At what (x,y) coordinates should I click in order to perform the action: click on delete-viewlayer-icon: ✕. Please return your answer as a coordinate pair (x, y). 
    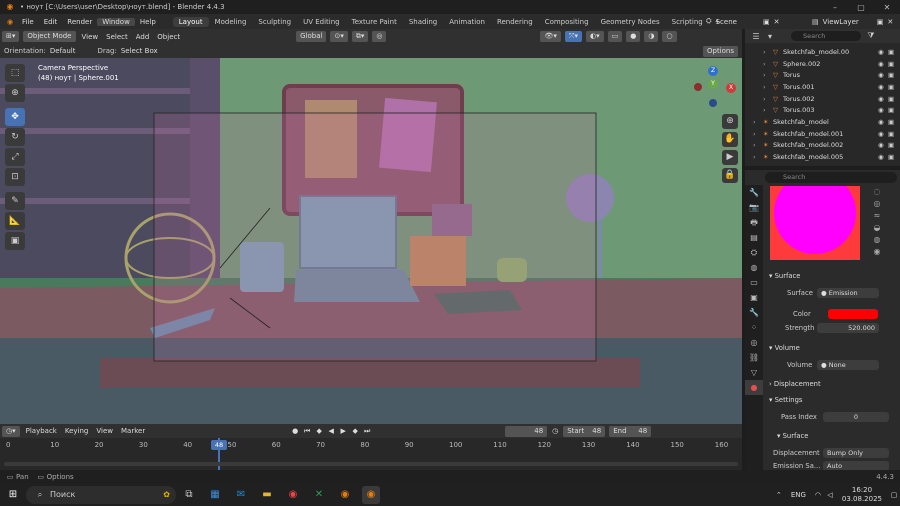
    Looking at the image, I should click on (890, 22).